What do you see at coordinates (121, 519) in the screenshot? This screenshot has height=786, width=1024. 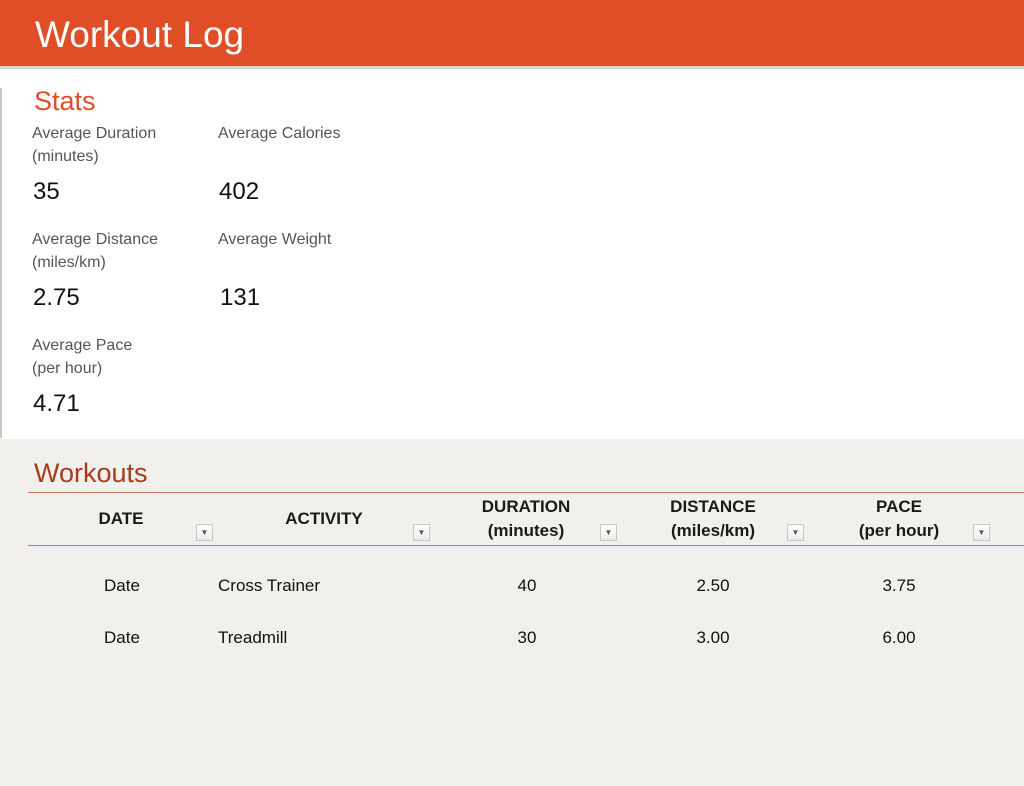 I see `column-header-date: DATE` at bounding box center [121, 519].